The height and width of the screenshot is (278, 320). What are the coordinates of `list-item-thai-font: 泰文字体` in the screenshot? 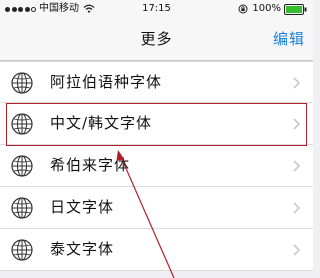 It's located at (156, 250).